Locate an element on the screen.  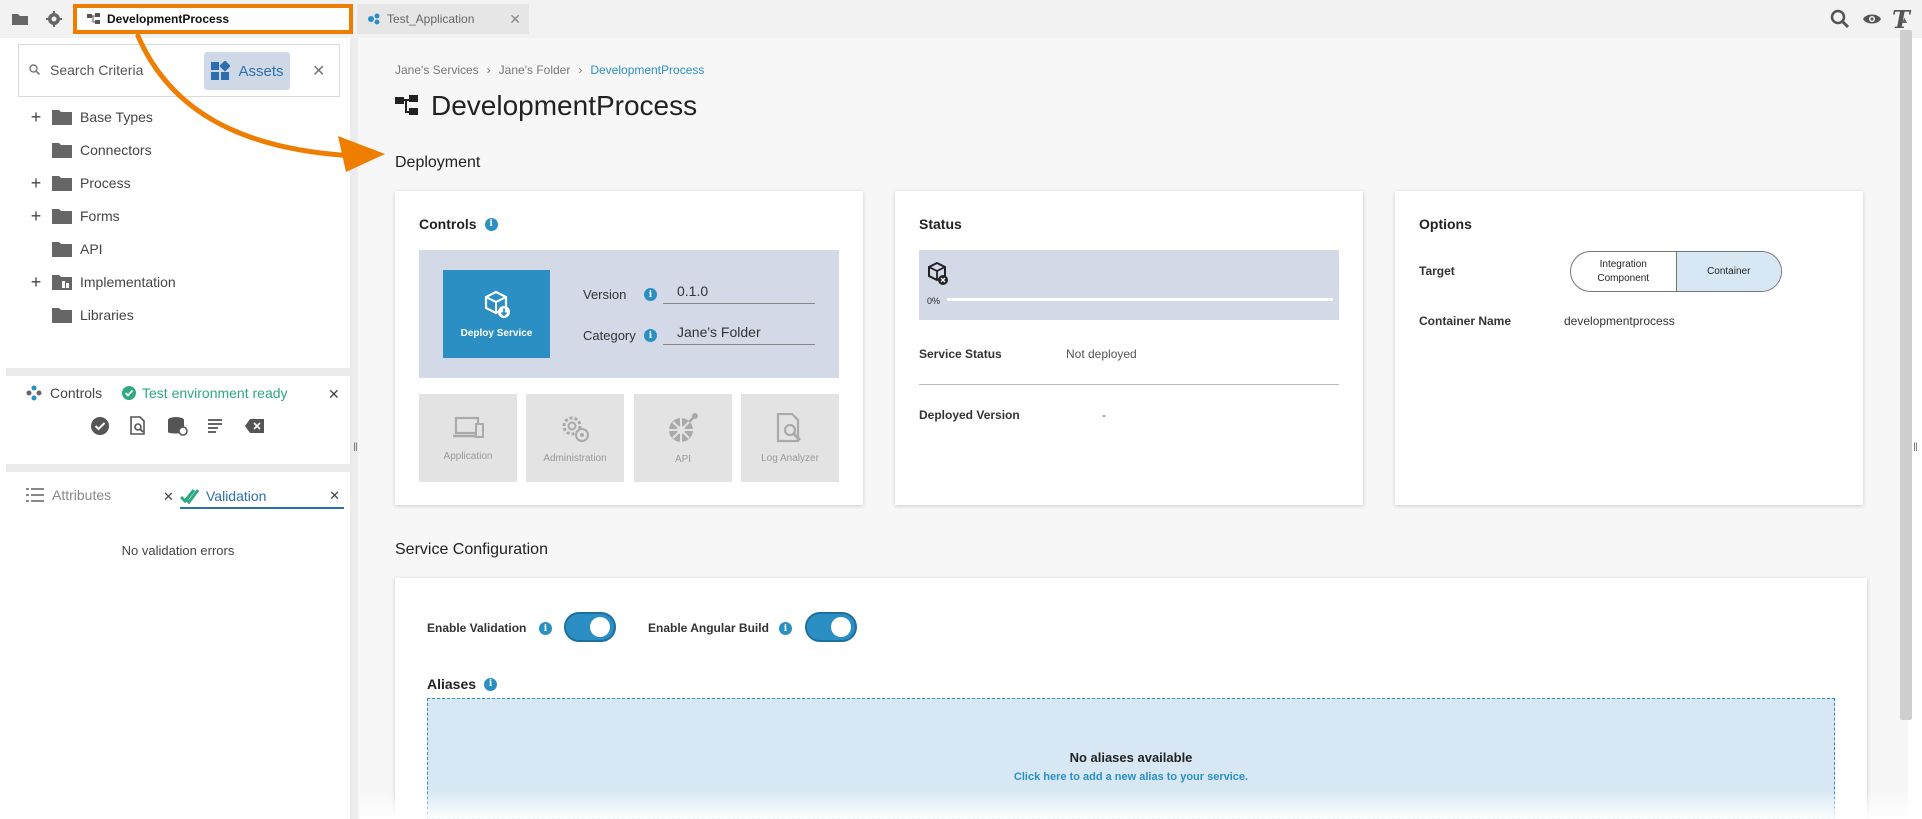
search-icon is located at coordinates (1840, 19).